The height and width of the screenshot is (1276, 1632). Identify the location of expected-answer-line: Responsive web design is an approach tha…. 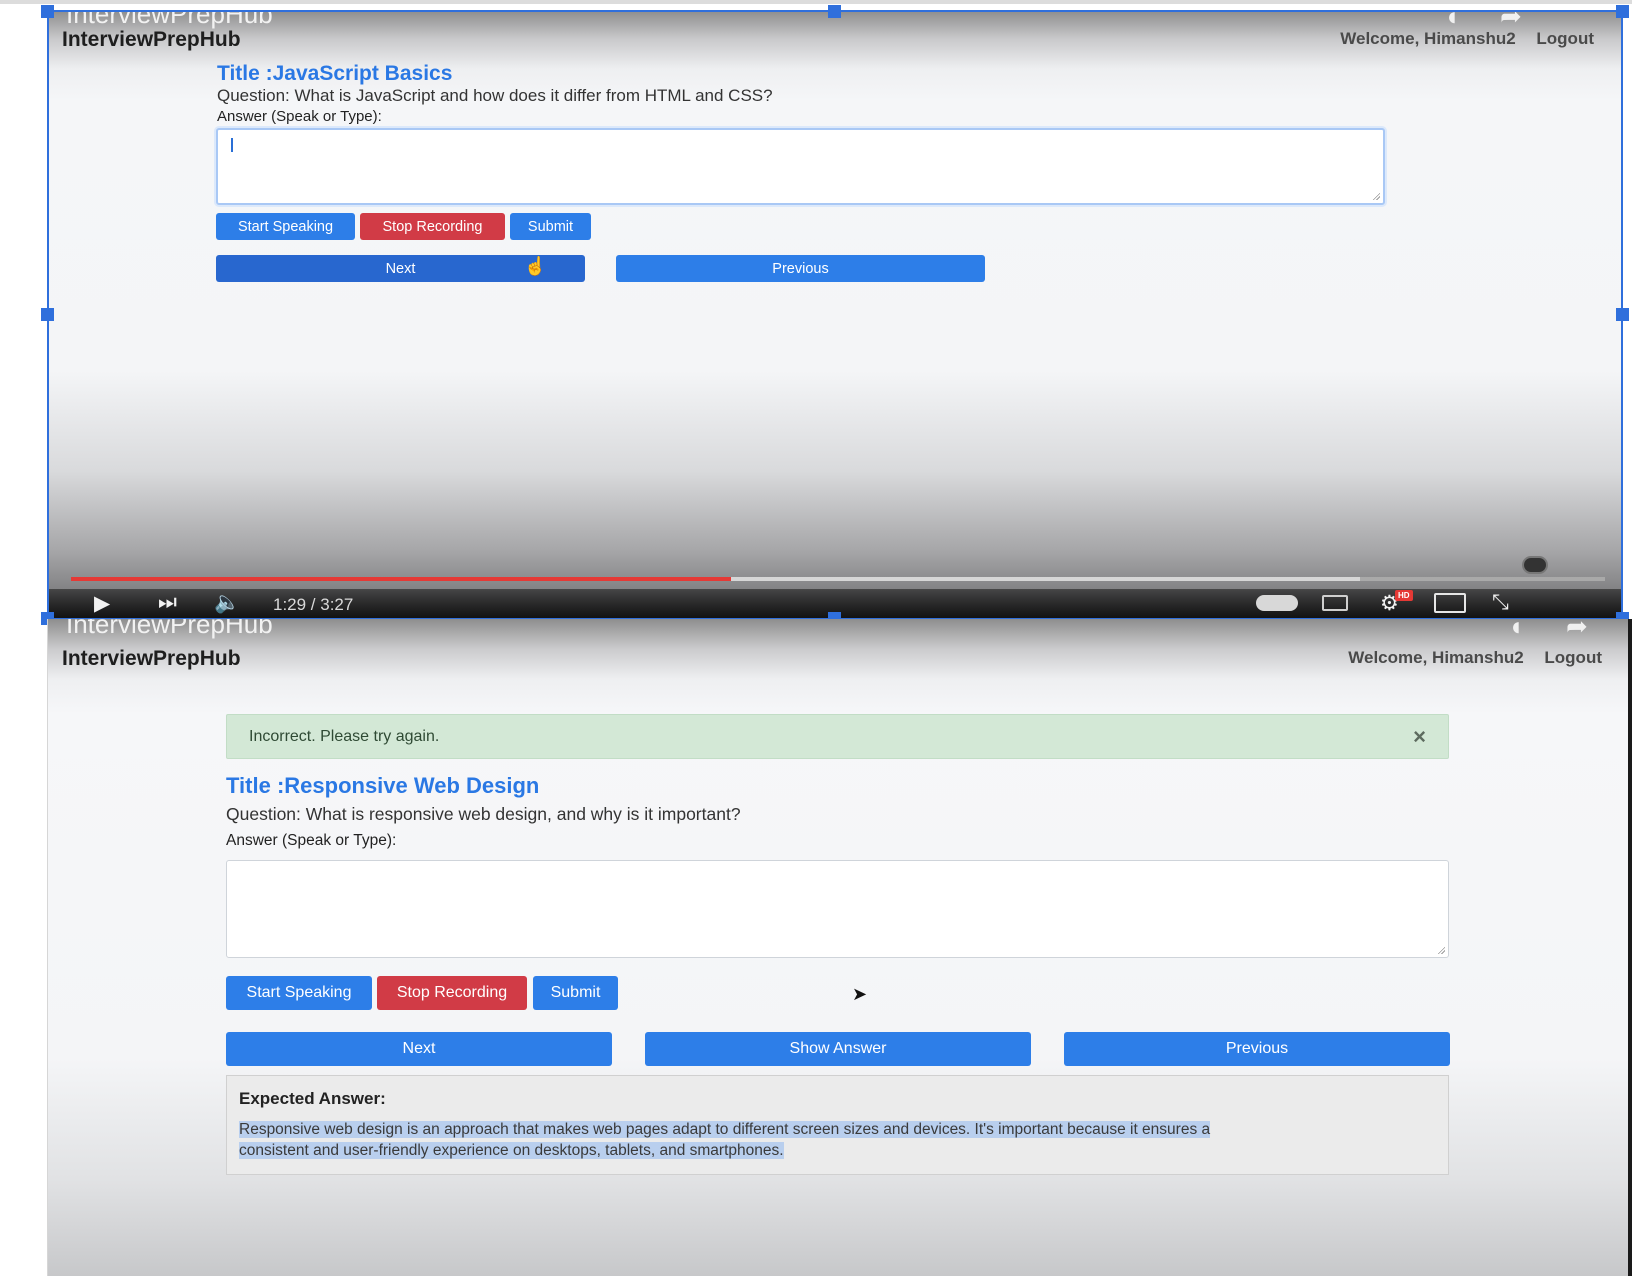
(725, 1129).